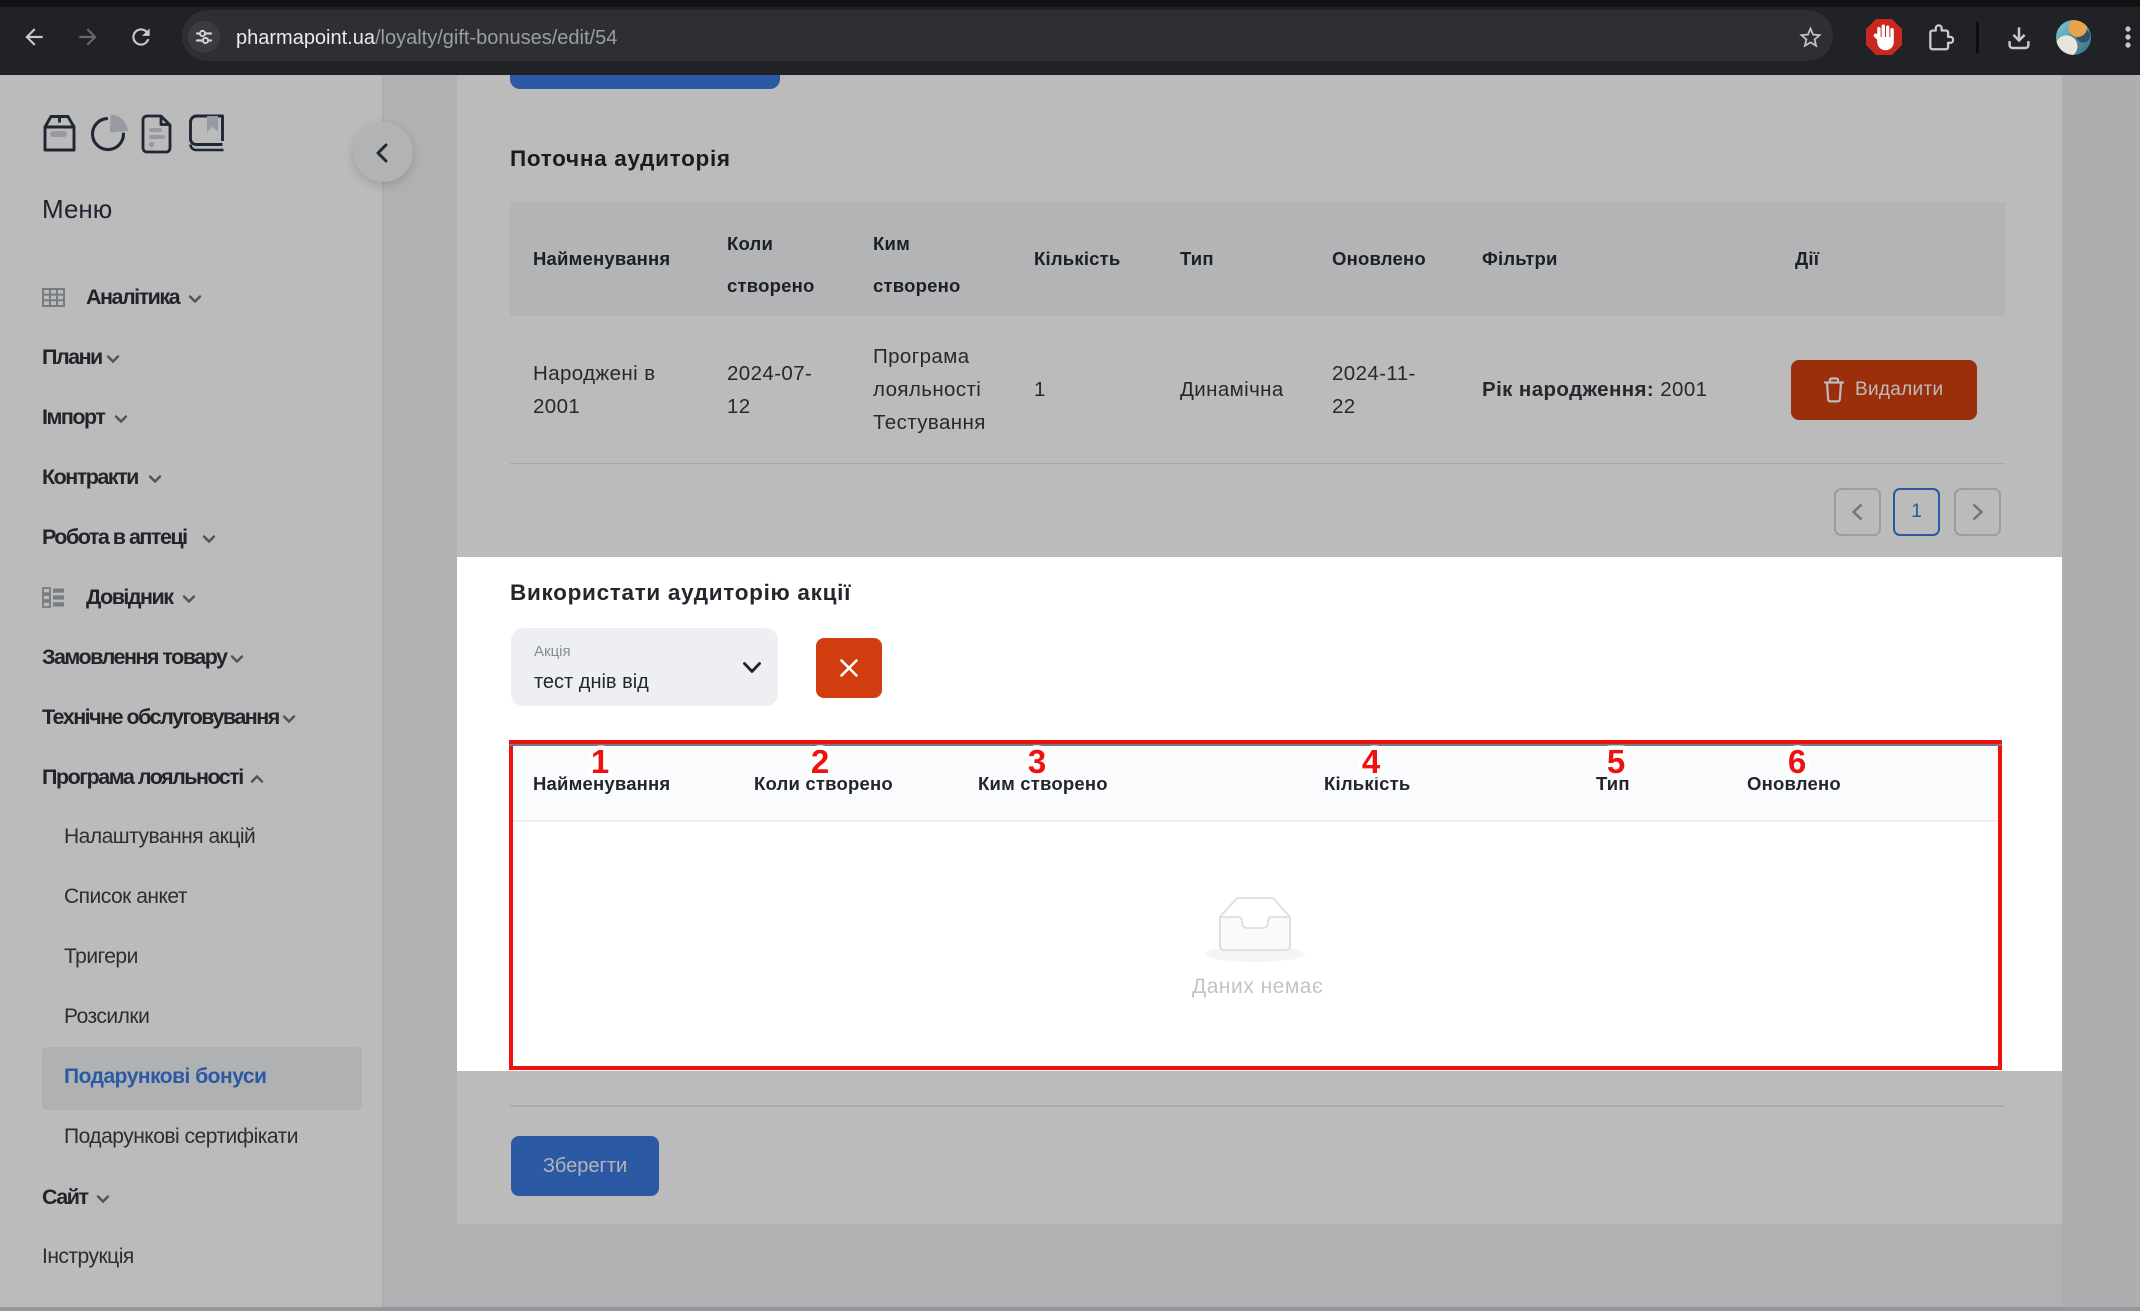  Describe the element at coordinates (1797, 761) in the screenshot. I see `svg-text: 6` at that location.